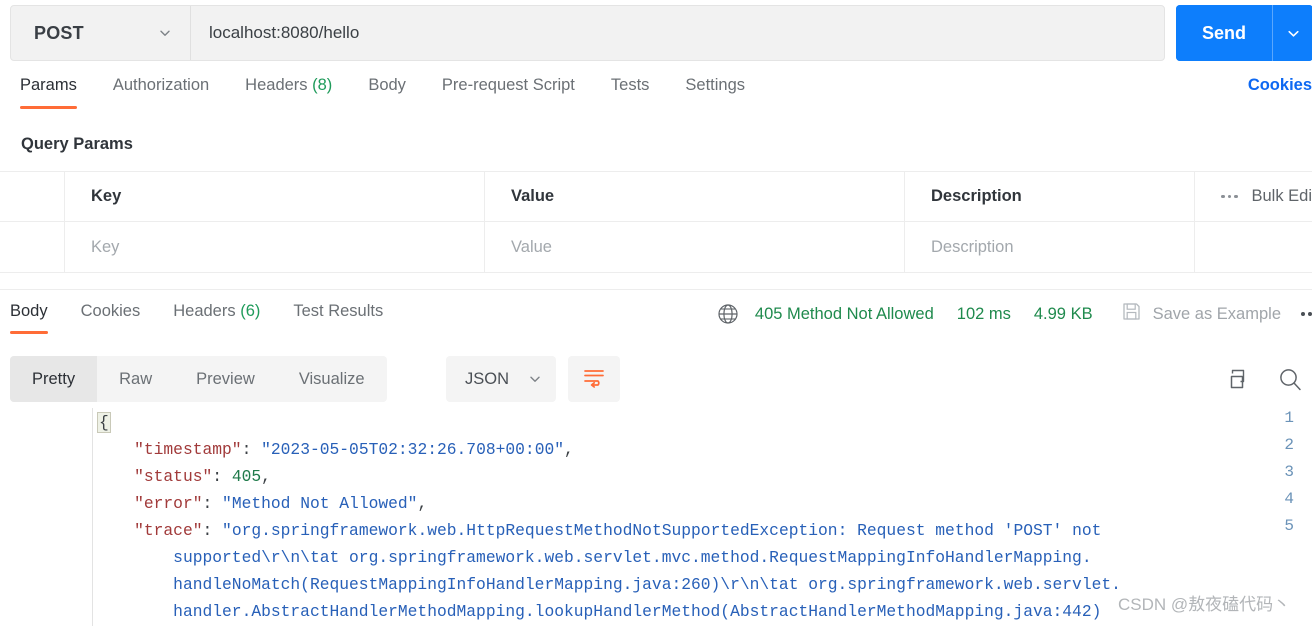 Image resolution: width=1312 pixels, height=626 pixels. I want to click on code-line: {, so click(702, 422).